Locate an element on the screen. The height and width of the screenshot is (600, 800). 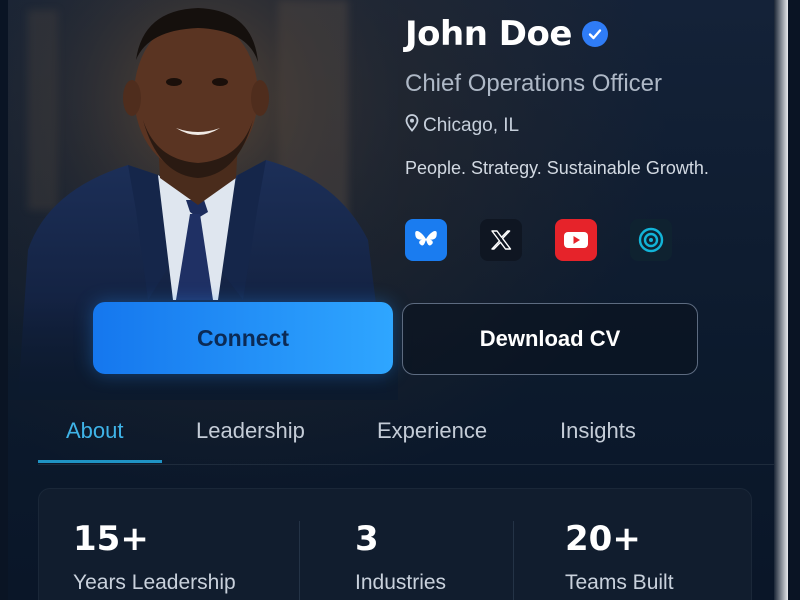
tagline: People. Strategy. Sustainable Growth. is located at coordinates (557, 168).